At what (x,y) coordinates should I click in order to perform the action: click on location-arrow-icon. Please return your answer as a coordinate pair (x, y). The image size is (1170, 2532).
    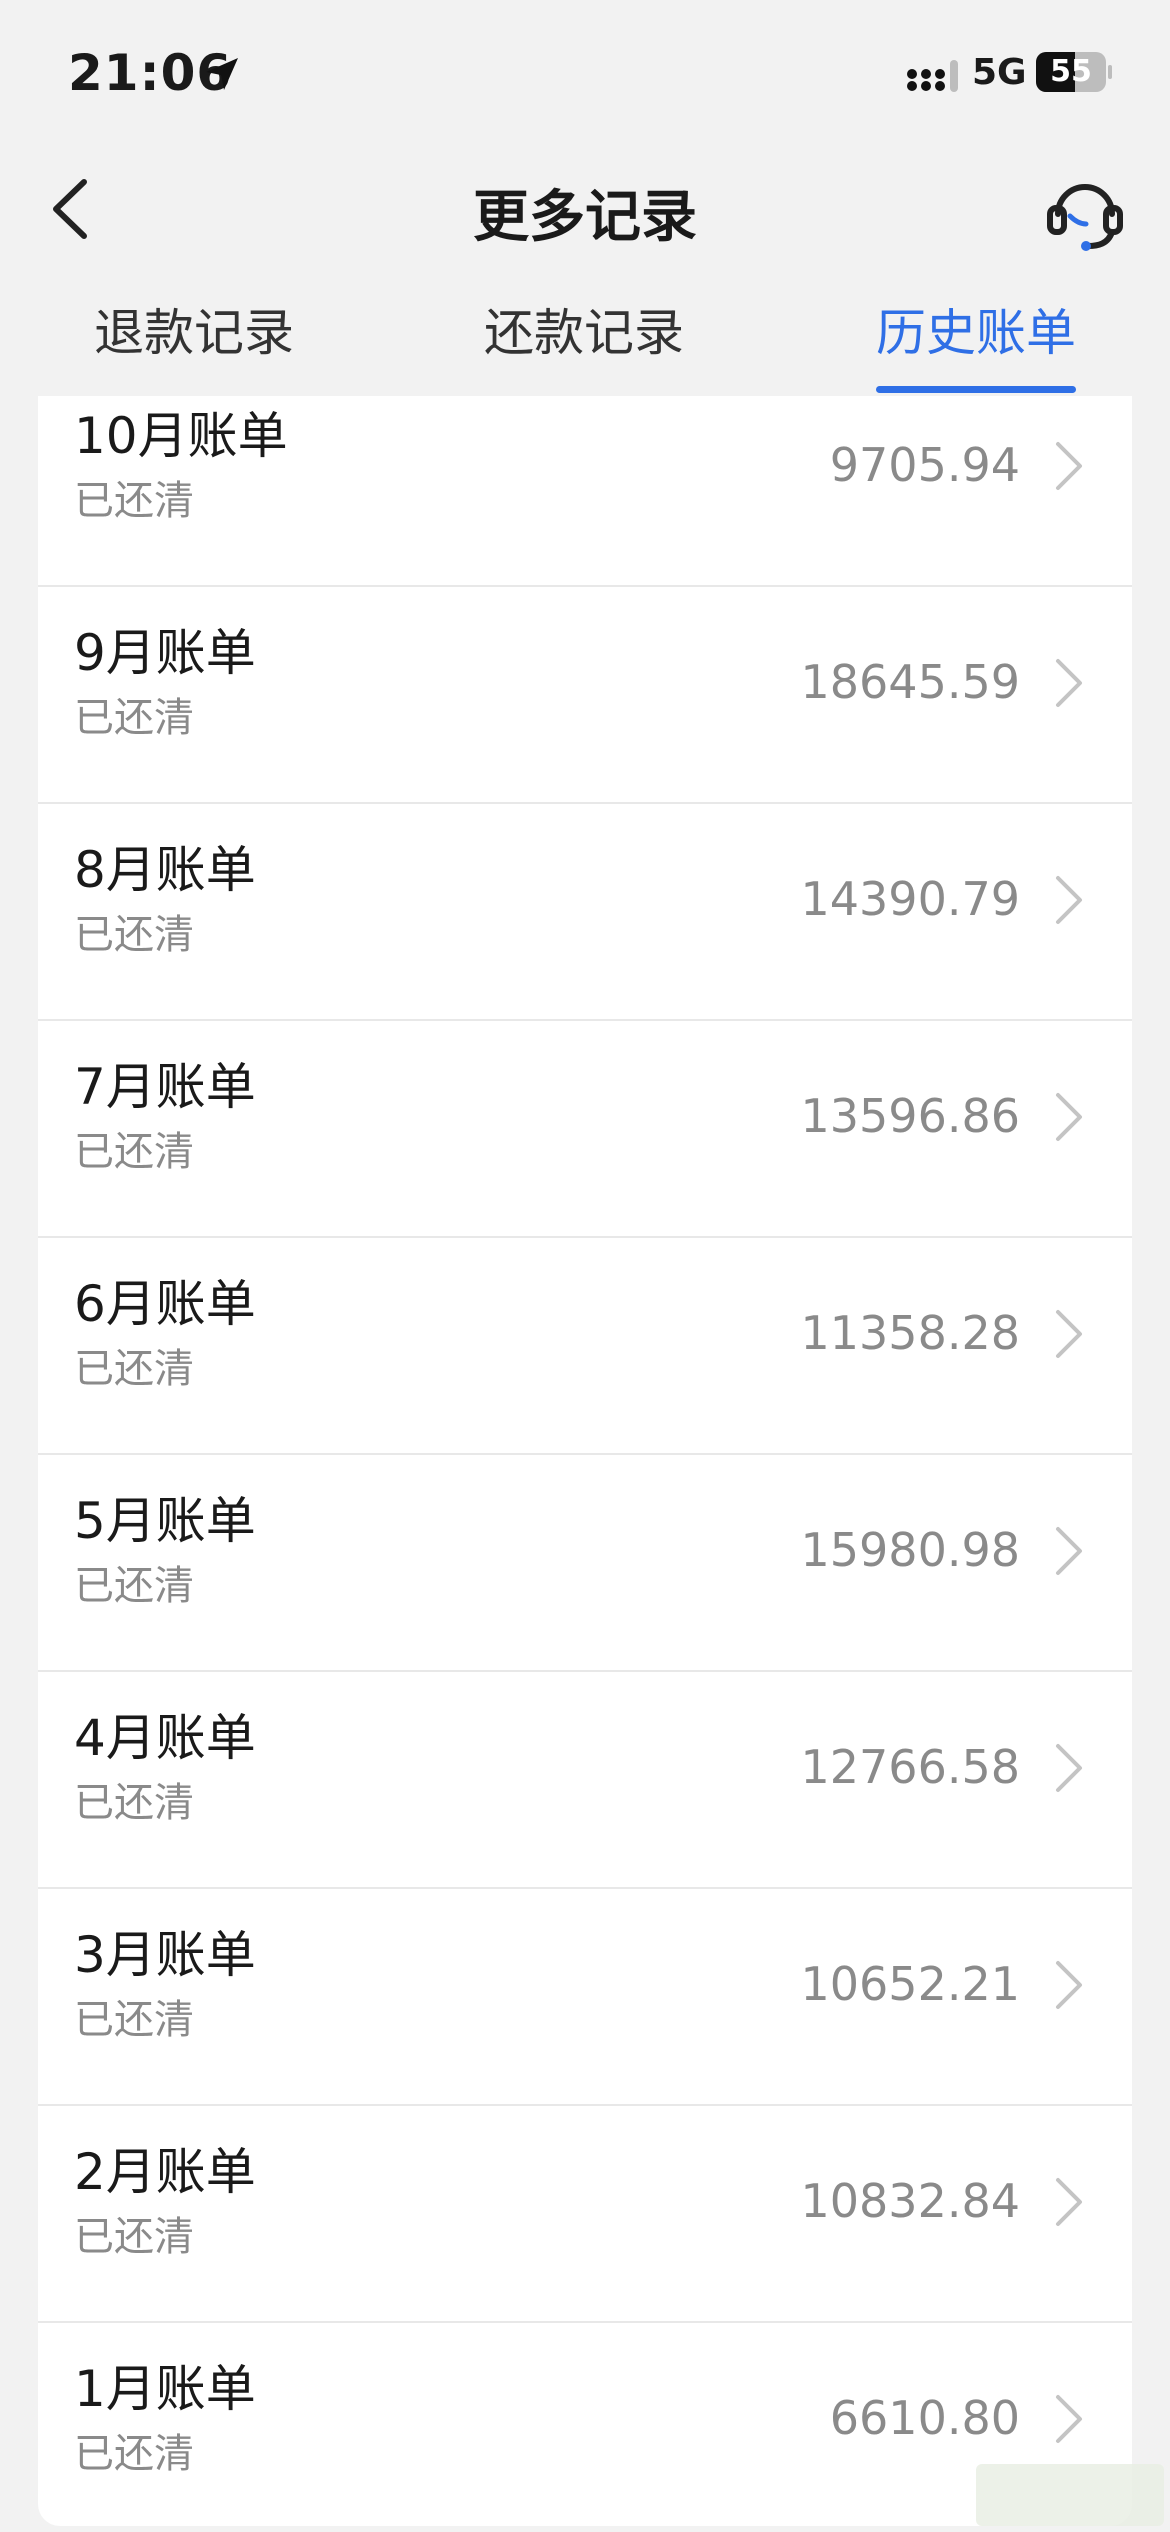
    Looking at the image, I should click on (222, 74).